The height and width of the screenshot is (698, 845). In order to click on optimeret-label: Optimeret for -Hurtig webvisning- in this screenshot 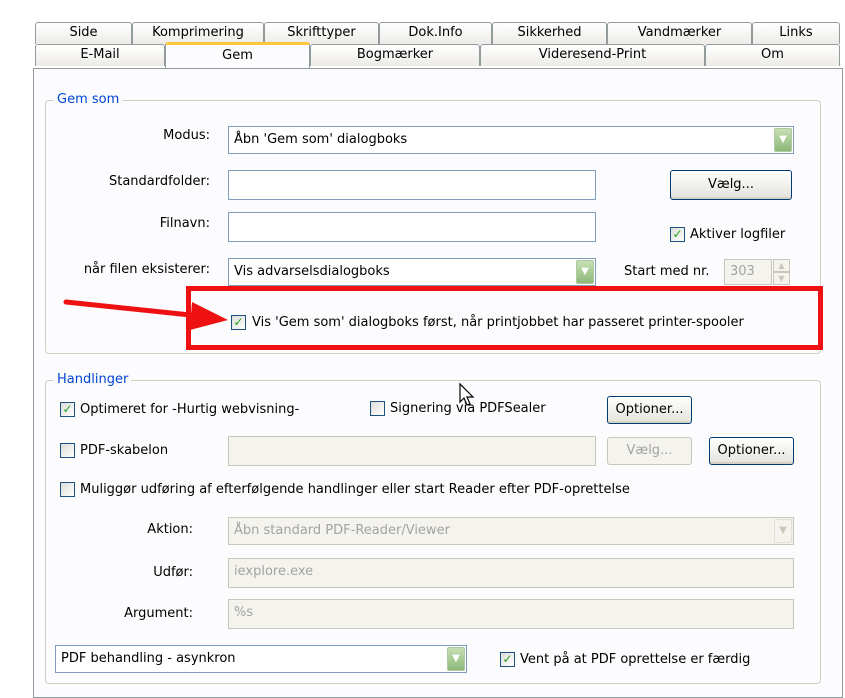, I will do `click(190, 409)`.